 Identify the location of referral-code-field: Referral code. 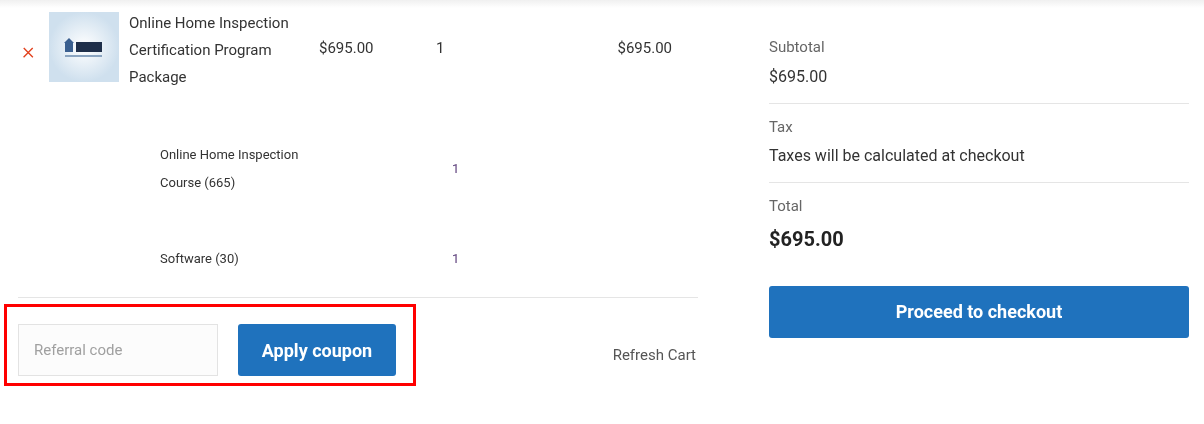
(118, 350).